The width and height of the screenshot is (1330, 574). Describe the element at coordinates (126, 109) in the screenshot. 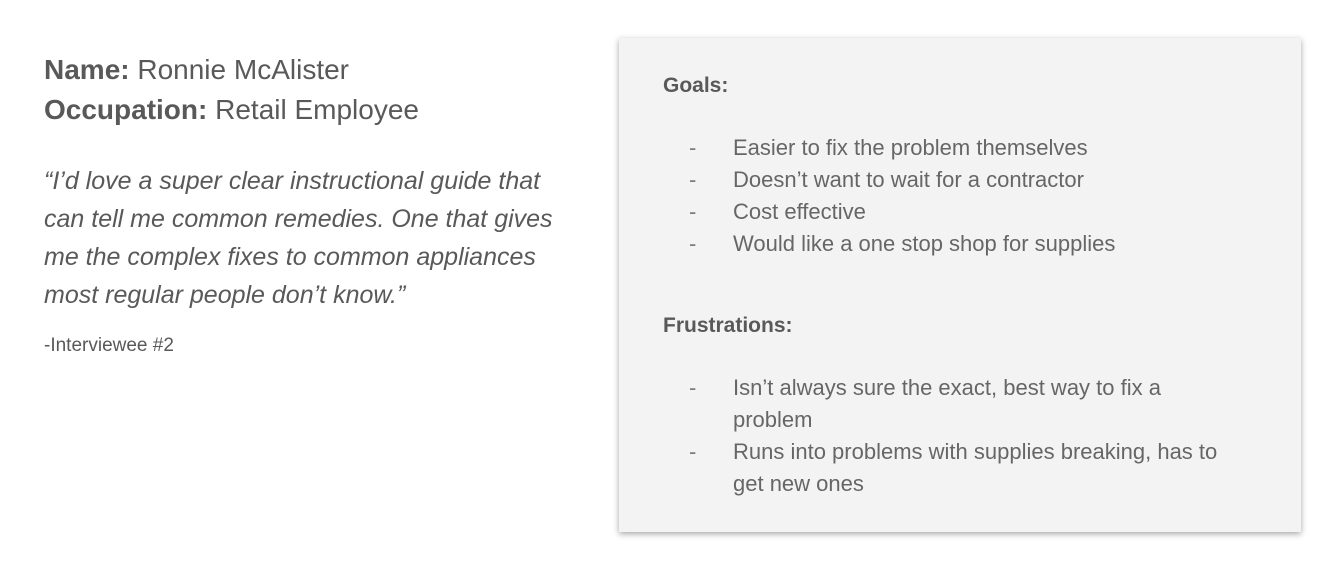

I see `occupation-label: Occupation:` at that location.